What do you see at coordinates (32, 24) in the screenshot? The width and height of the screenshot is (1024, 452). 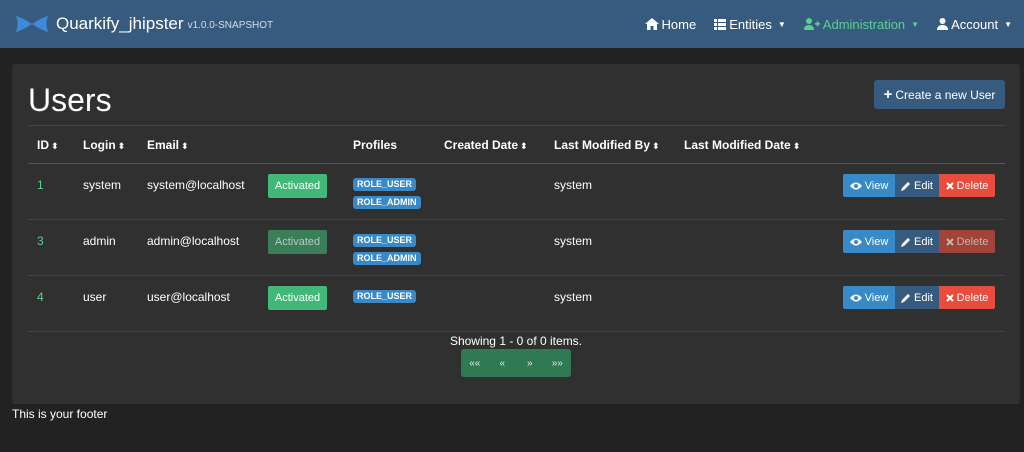 I see `logo-icon` at bounding box center [32, 24].